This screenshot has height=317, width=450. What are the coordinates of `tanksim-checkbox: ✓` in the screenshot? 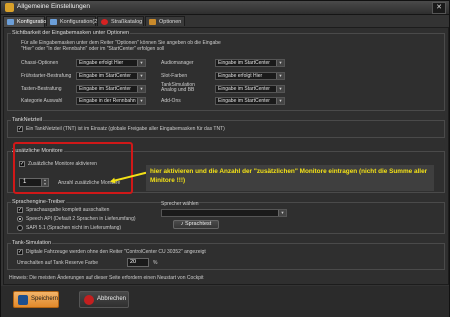 It's located at (20, 252).